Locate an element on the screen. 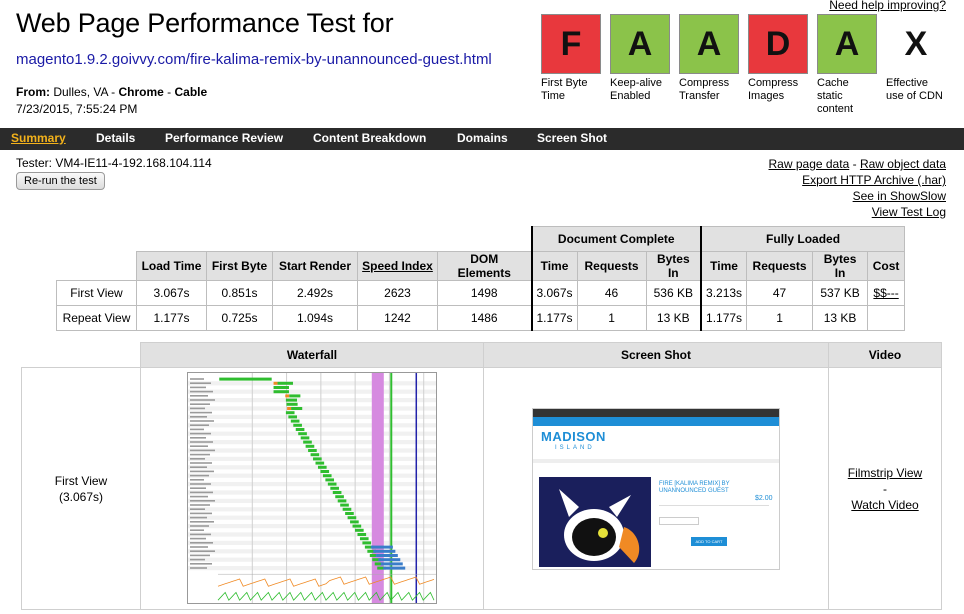  waterfall-thumbnail is located at coordinates (312, 488).